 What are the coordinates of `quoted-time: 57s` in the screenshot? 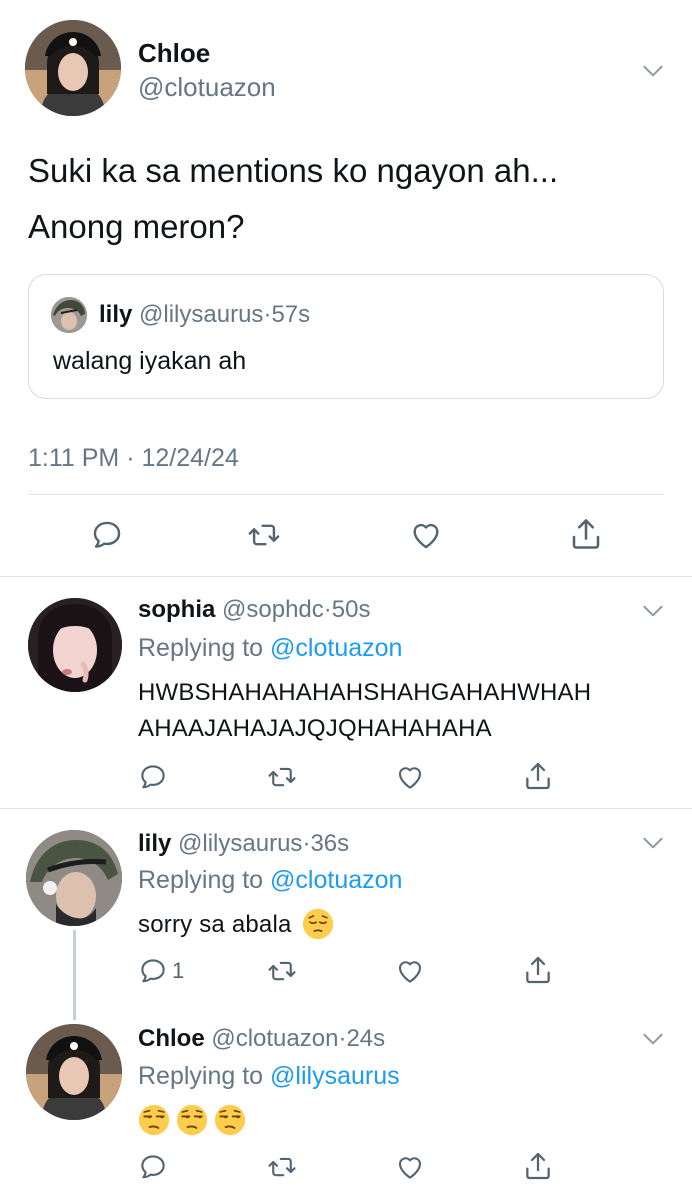 It's located at (291, 314).